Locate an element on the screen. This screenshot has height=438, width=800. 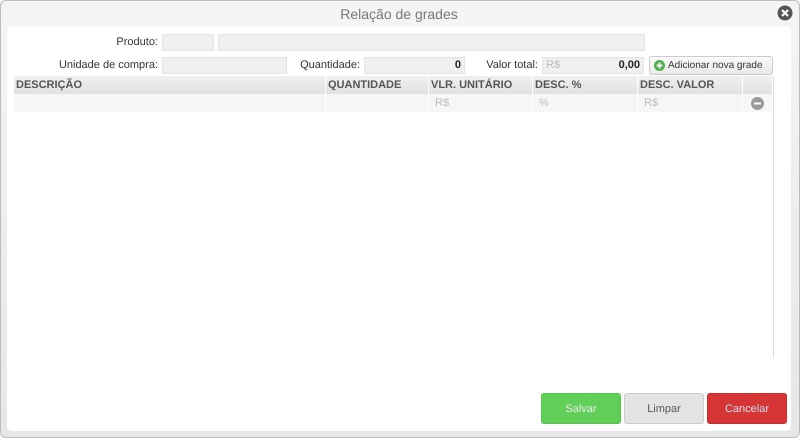
field-label: Produto: is located at coordinates (137, 42).